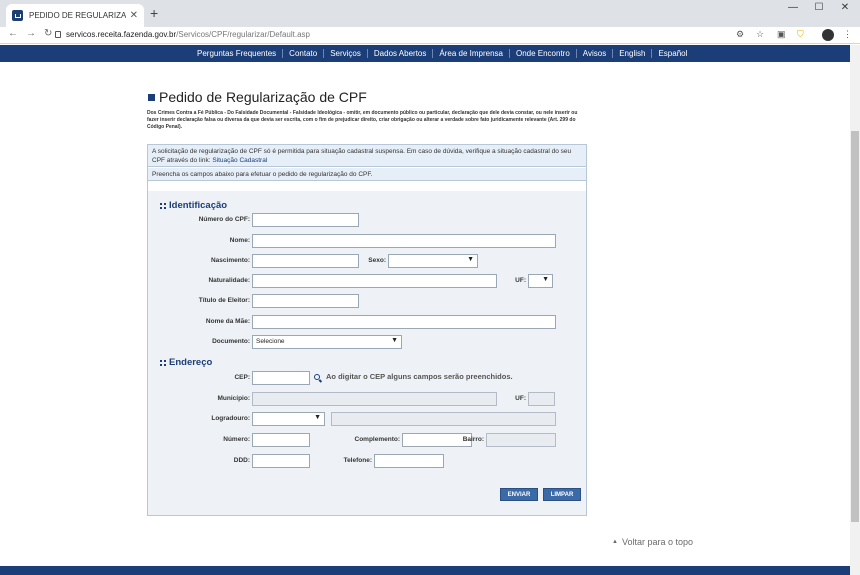  I want to click on voltar-topo-link: ▲ Voltar para o topo, so click(652, 542).